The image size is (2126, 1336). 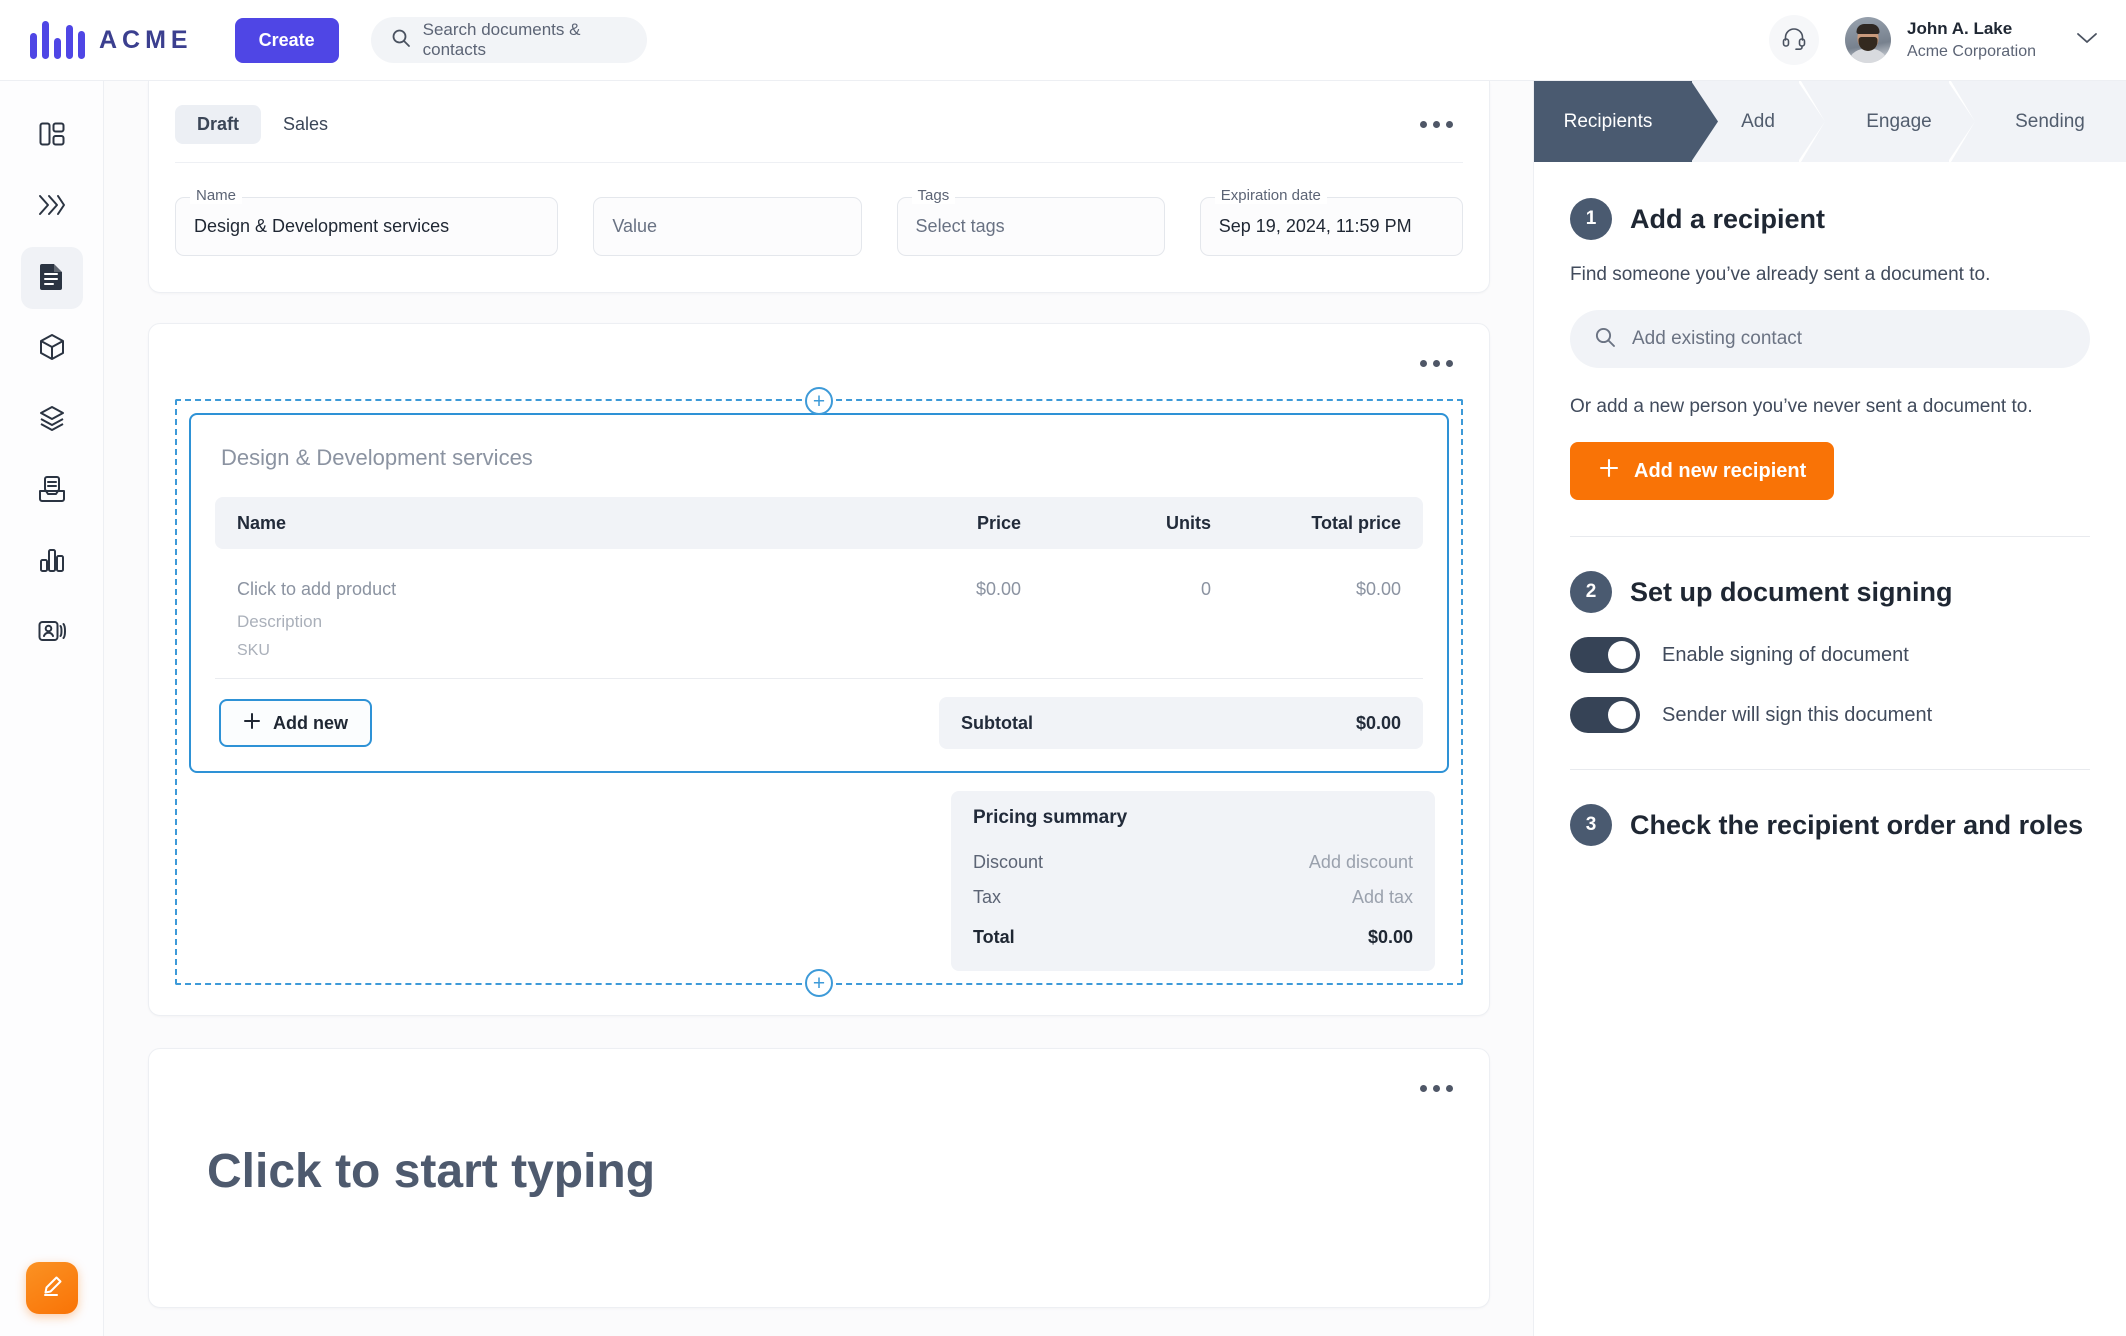 What do you see at coordinates (534, 646) in the screenshot?
I see `row-sku: SKU` at bounding box center [534, 646].